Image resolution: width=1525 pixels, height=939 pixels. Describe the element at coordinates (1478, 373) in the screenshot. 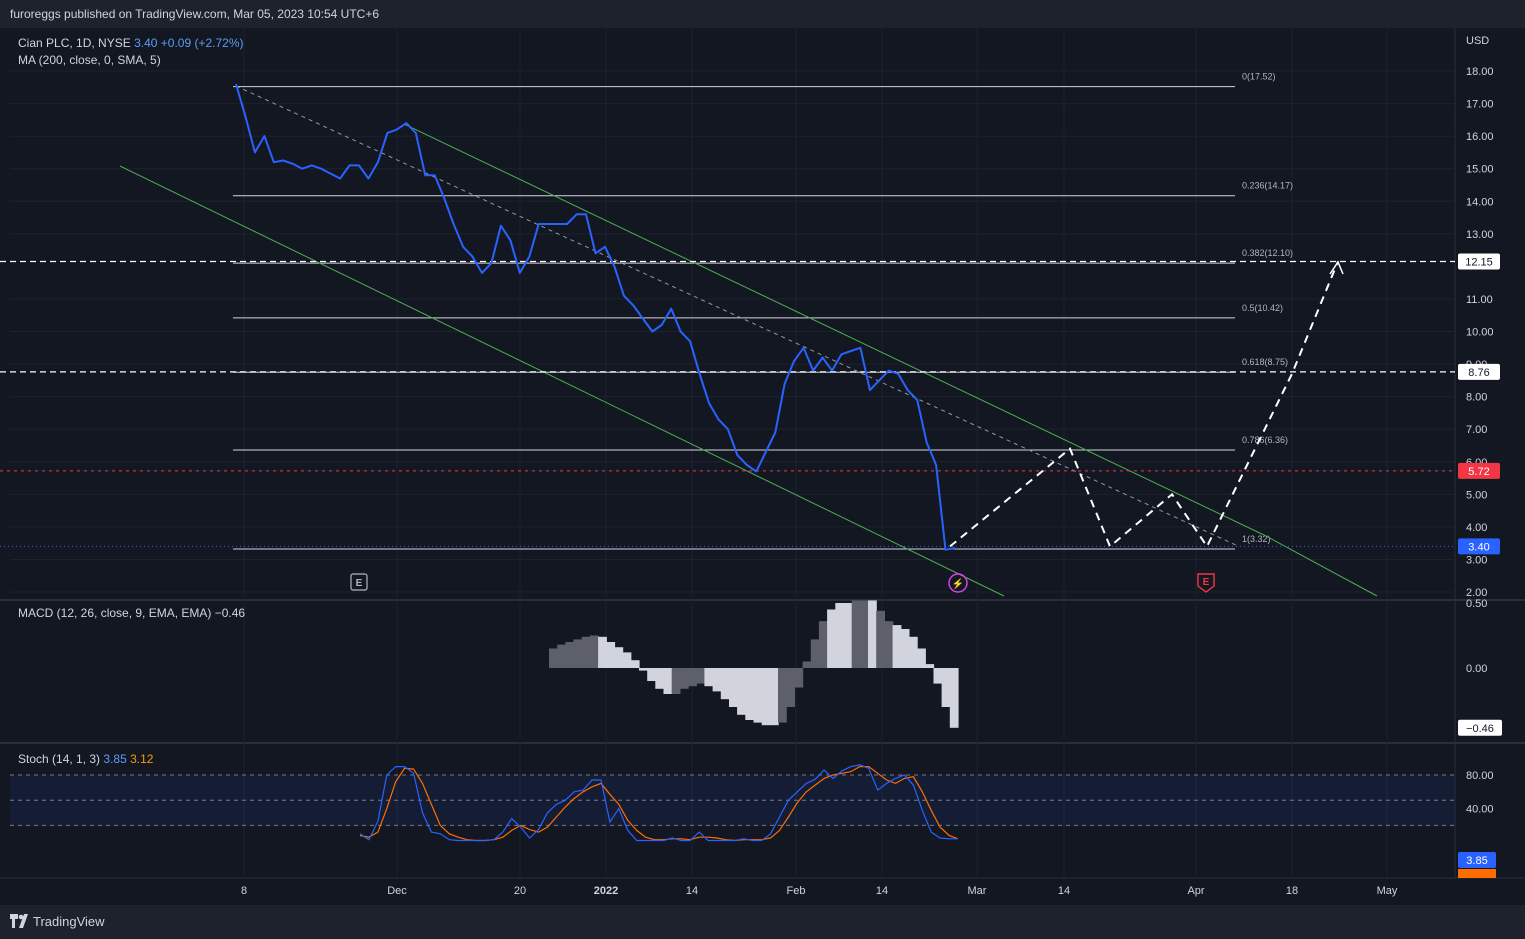

I see `price-badge-label: 8.76` at that location.